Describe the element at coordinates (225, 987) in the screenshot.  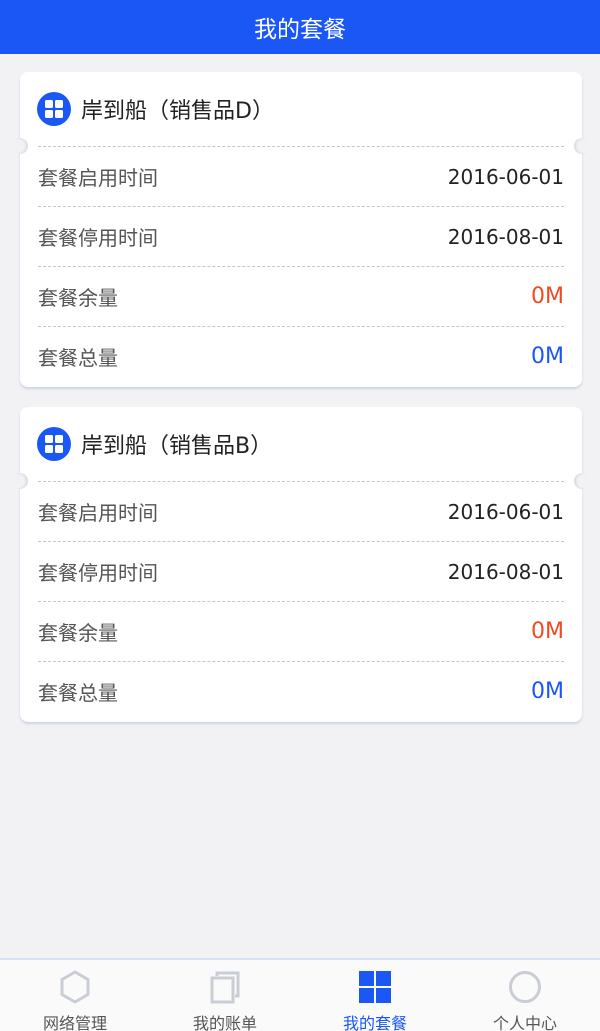
I see `document-icon` at that location.